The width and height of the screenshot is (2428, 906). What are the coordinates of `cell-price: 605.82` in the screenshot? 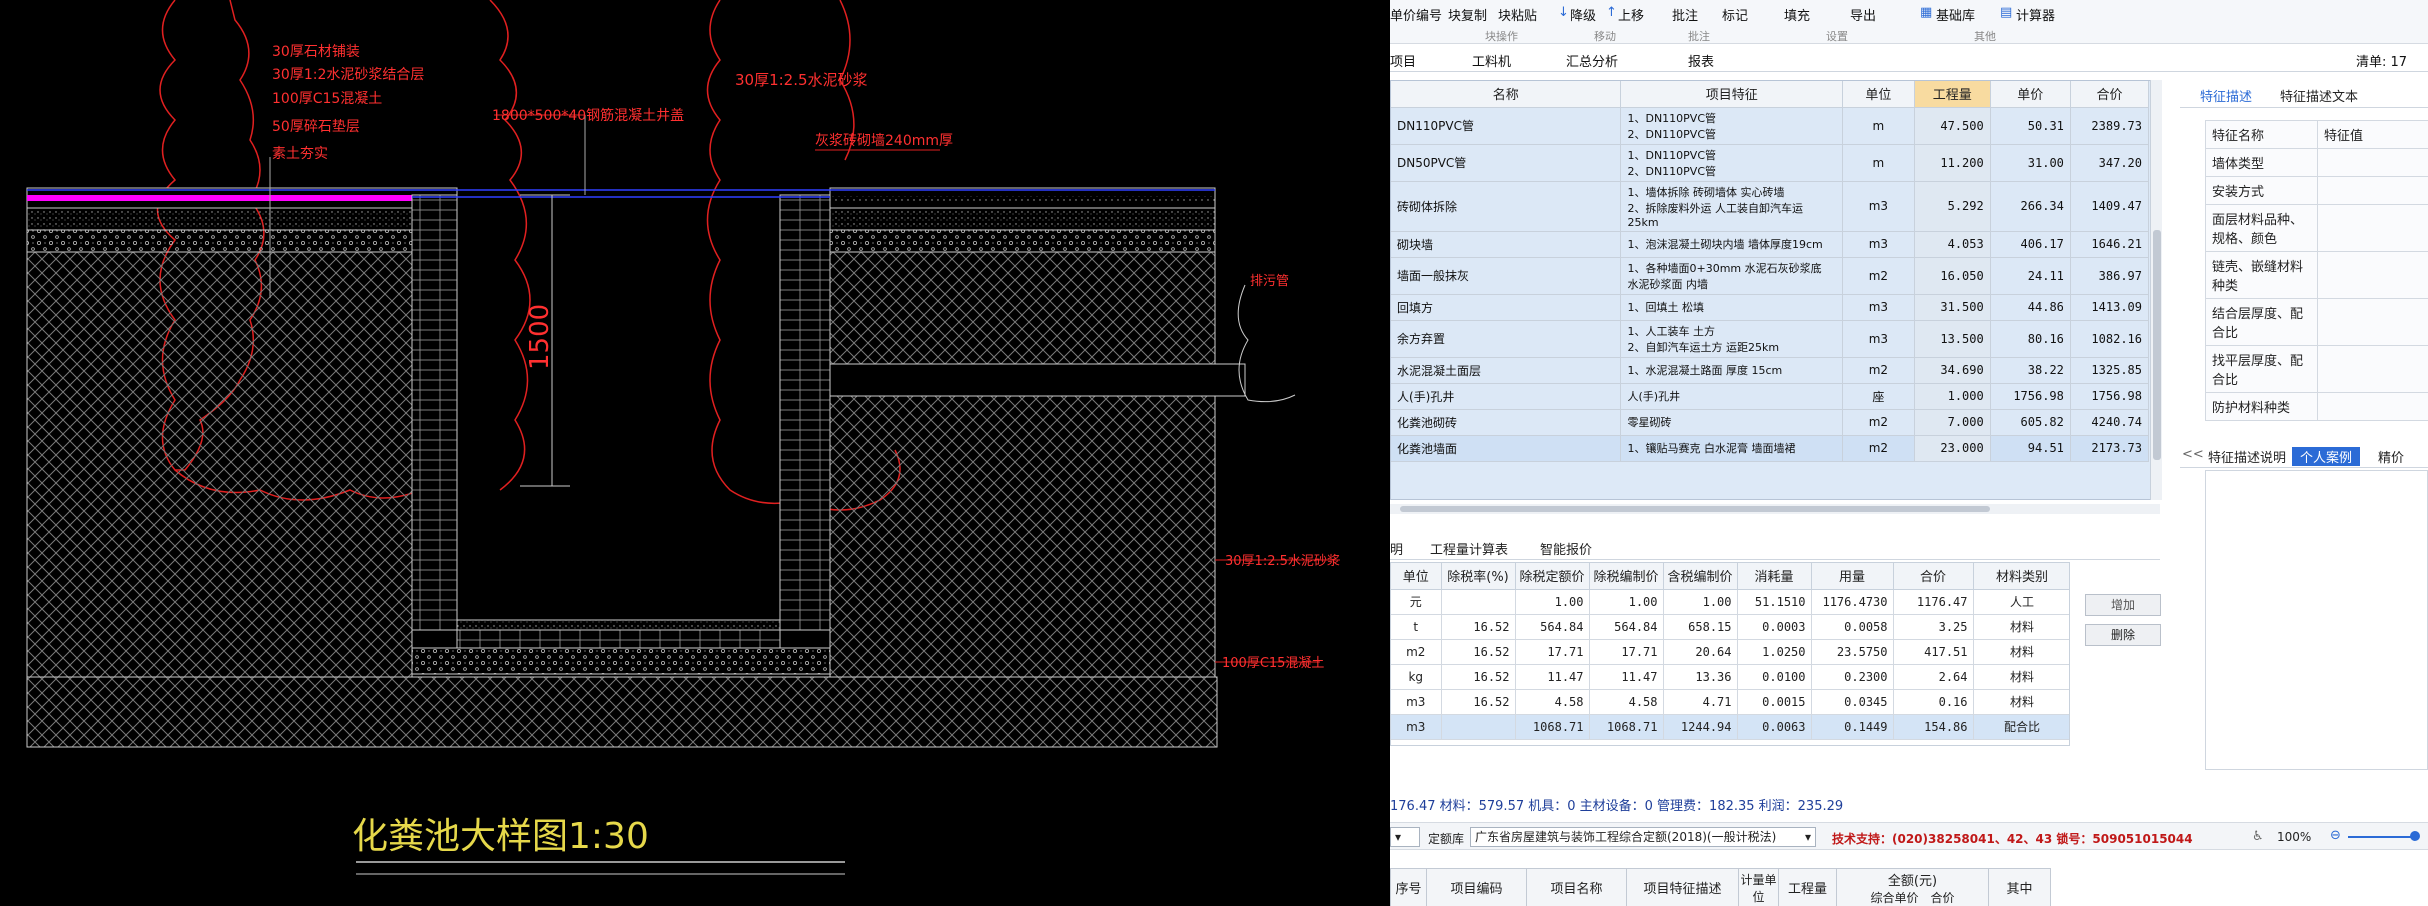 It's located at (2030, 422).